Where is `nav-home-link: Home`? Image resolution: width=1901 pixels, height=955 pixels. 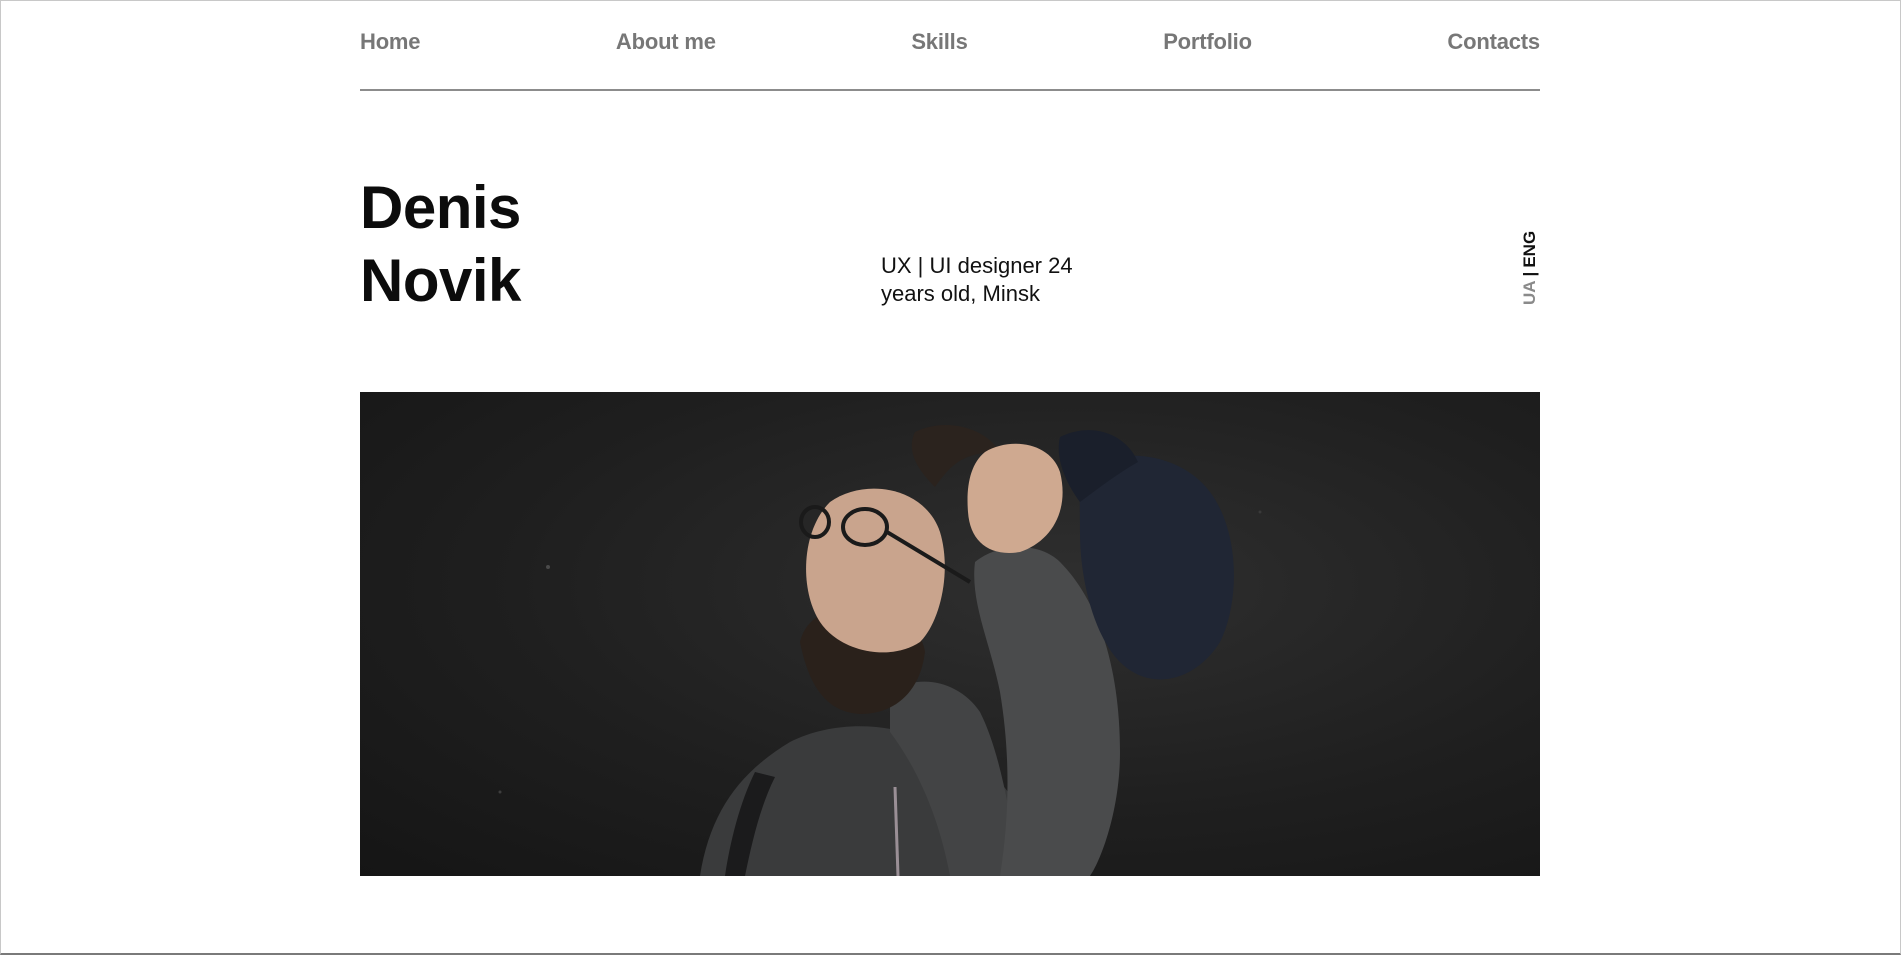
nav-home-link: Home is located at coordinates (390, 42).